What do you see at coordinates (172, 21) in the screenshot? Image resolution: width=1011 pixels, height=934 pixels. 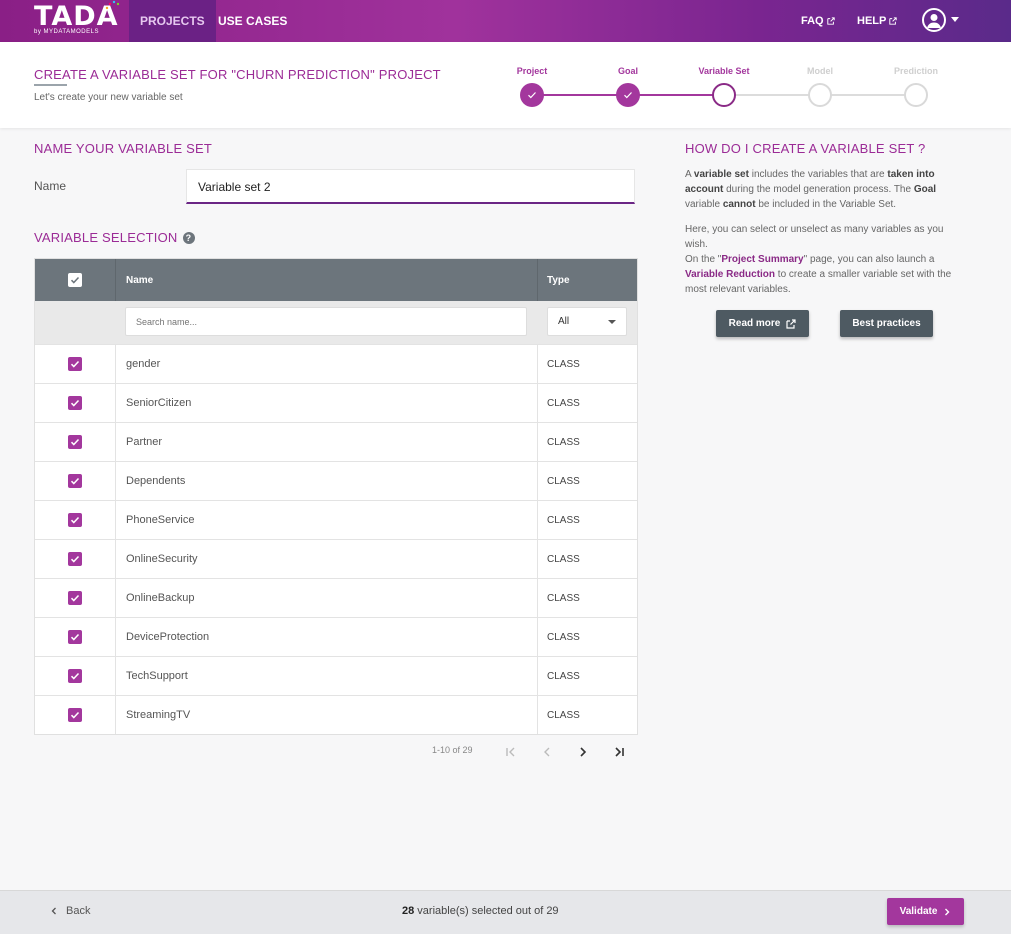 I see `tab-projects: PROJECTS` at bounding box center [172, 21].